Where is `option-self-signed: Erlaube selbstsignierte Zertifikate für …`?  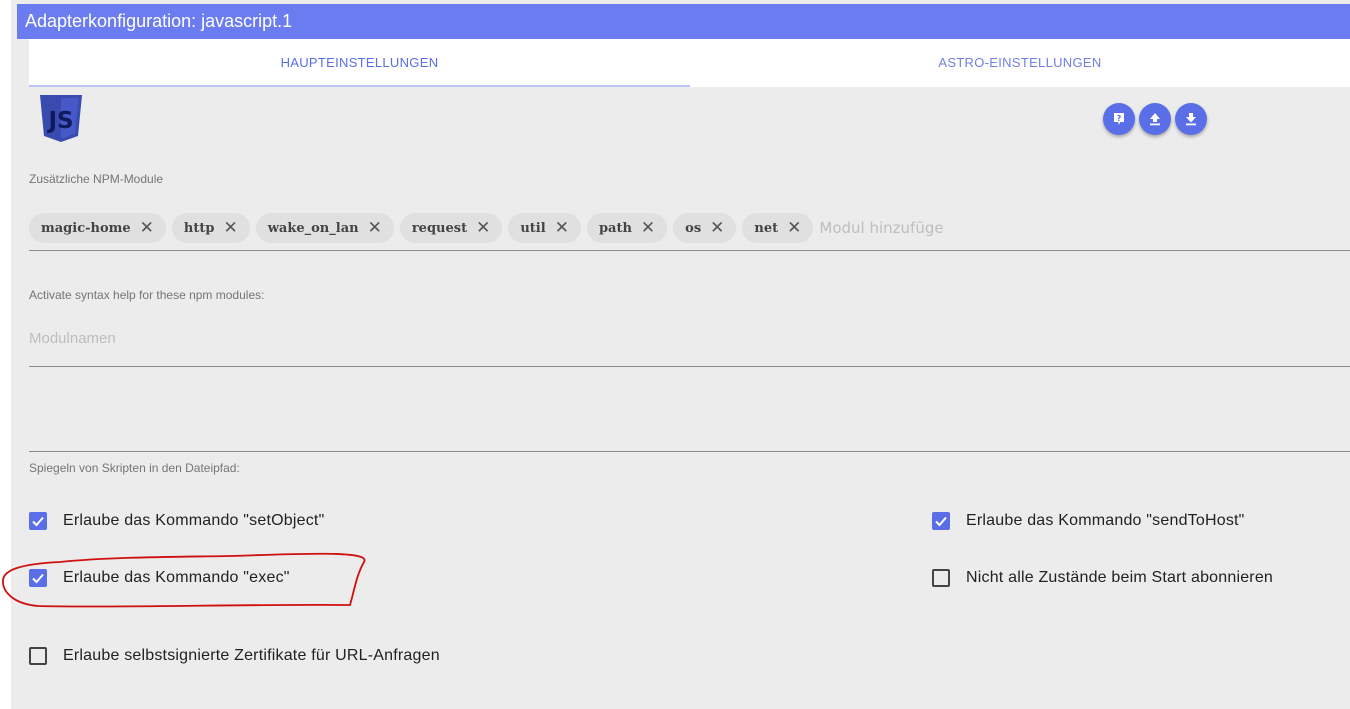
option-self-signed: Erlaube selbstsignierte Zertifikate für … is located at coordinates (234, 656).